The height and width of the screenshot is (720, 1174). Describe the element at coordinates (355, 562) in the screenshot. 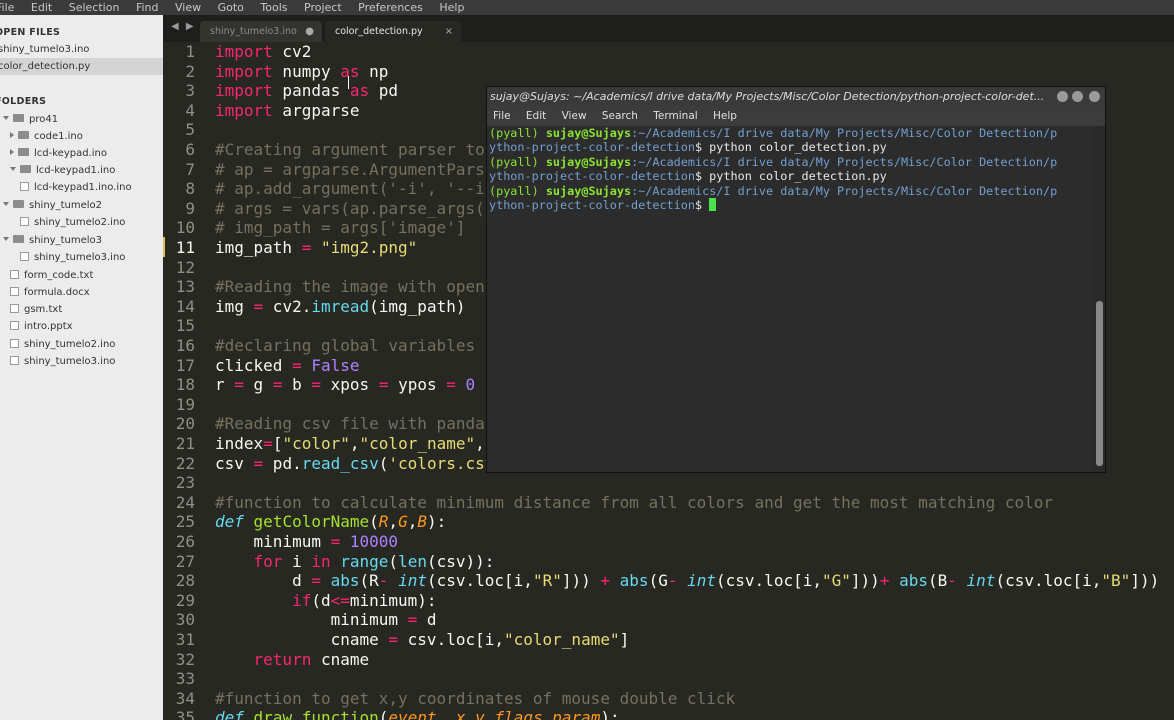

I see `code-line: for i in range(len(csv)):` at that location.